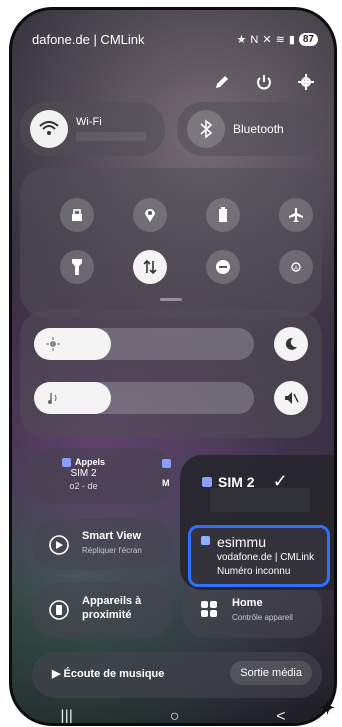 The height and width of the screenshot is (727, 342). What do you see at coordinates (83, 486) in the screenshot?
I see `calls-operator: o2 - de` at bounding box center [83, 486].